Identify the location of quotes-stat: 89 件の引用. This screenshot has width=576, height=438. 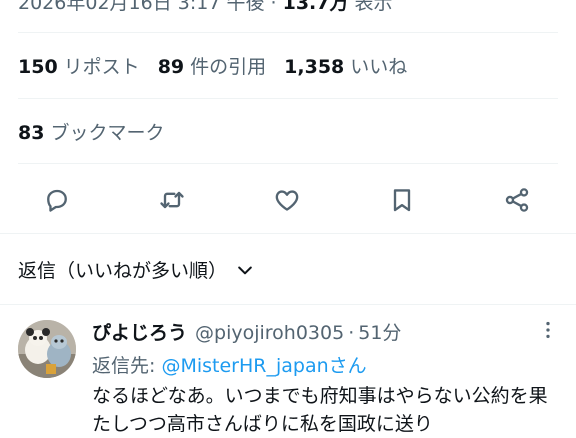
(221, 67).